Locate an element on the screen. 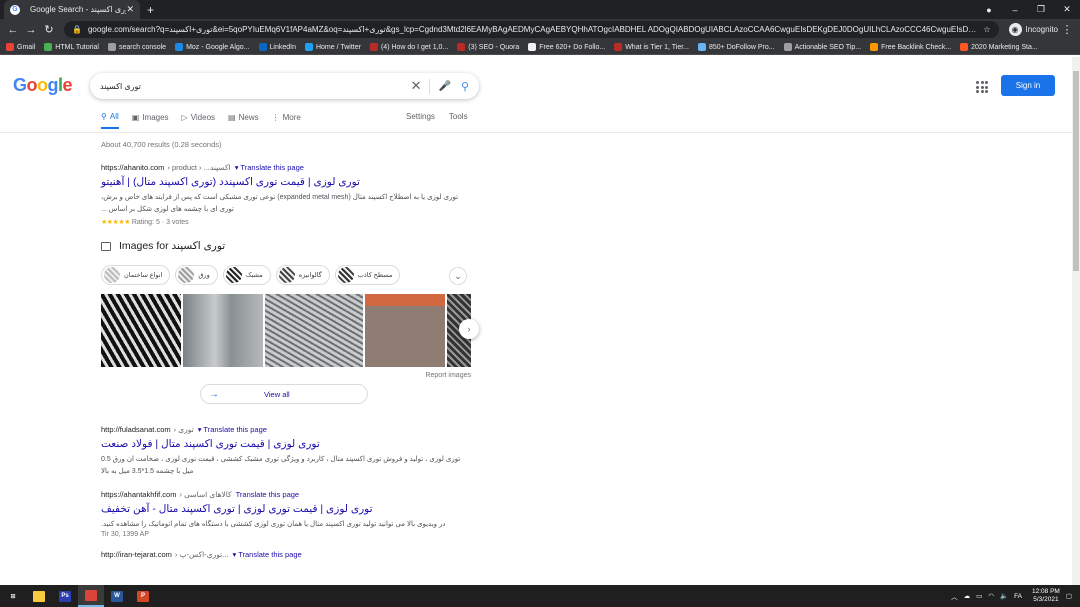  tab-more: ⋮ More is located at coordinates (286, 120).